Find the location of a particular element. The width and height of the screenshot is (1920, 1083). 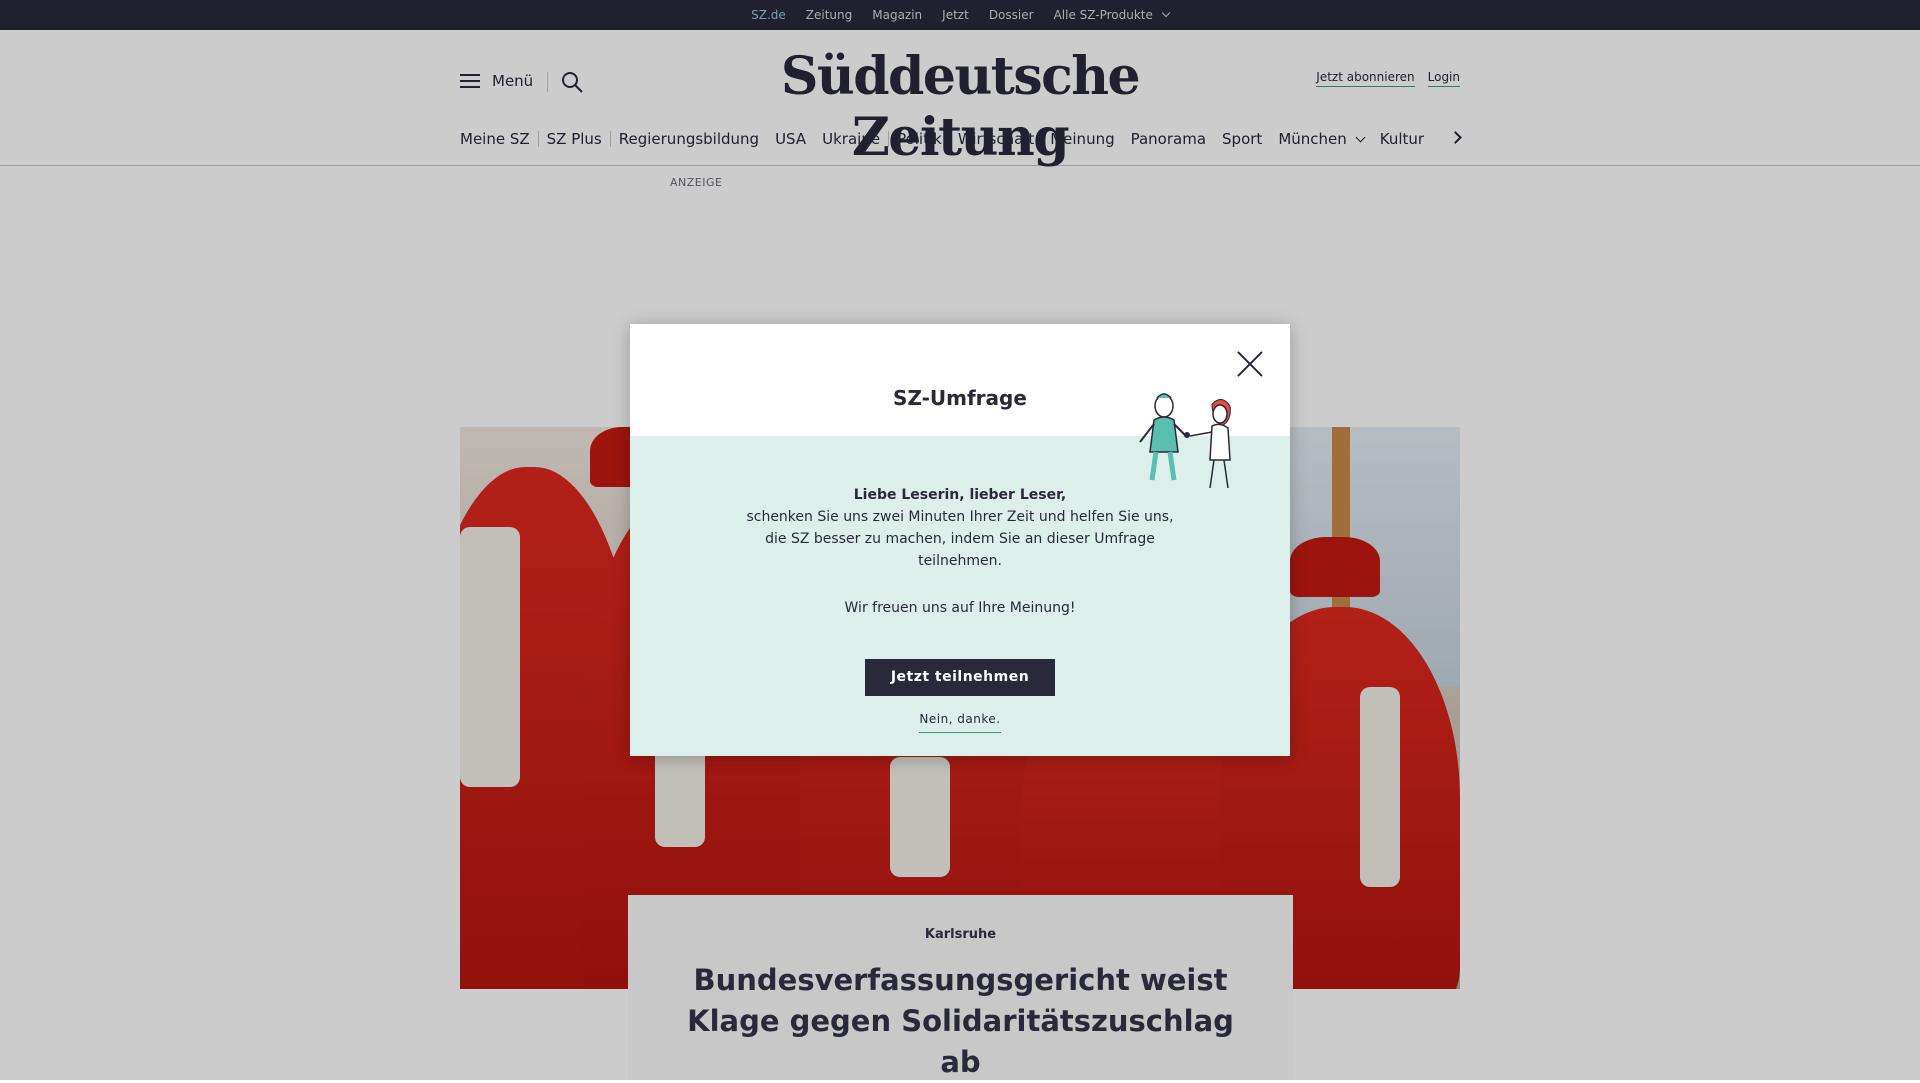

participate-button: Jetzt teilnehmen is located at coordinates (960, 677).